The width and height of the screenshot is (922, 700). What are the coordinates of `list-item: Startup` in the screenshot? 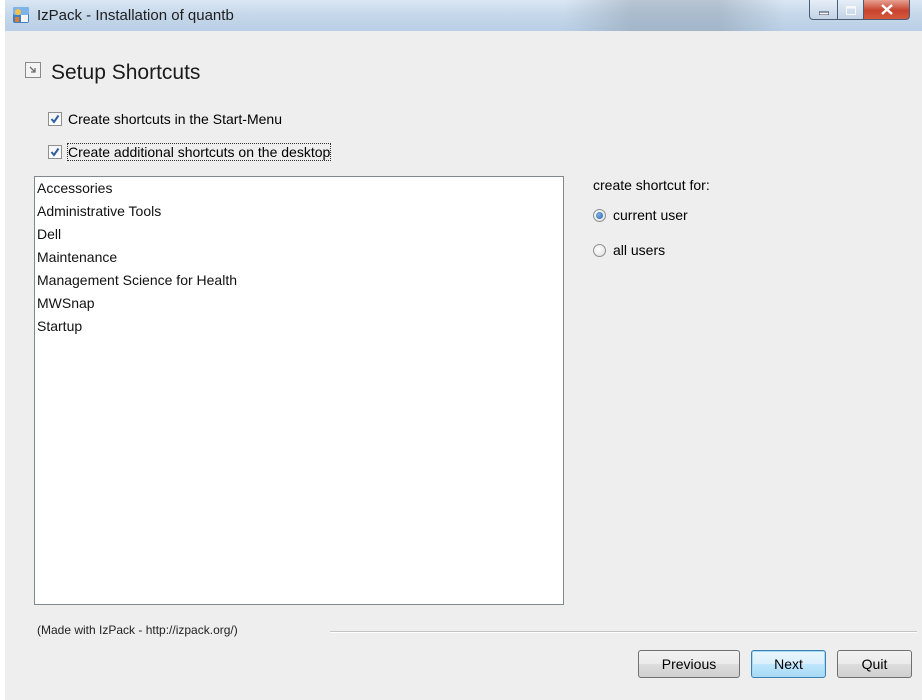 It's located at (299, 326).